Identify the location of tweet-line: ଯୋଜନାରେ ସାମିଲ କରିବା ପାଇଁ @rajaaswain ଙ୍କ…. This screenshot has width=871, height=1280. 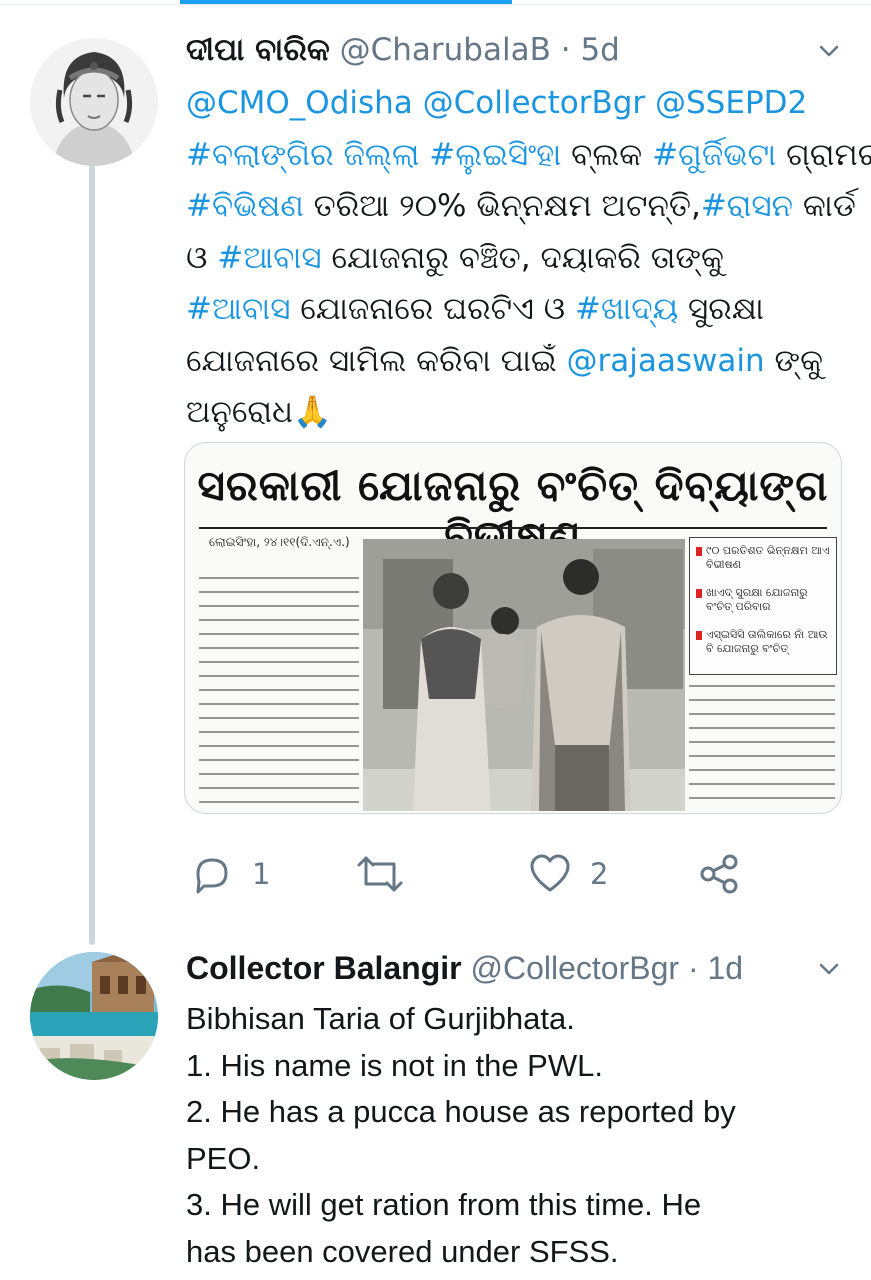
(521, 362).